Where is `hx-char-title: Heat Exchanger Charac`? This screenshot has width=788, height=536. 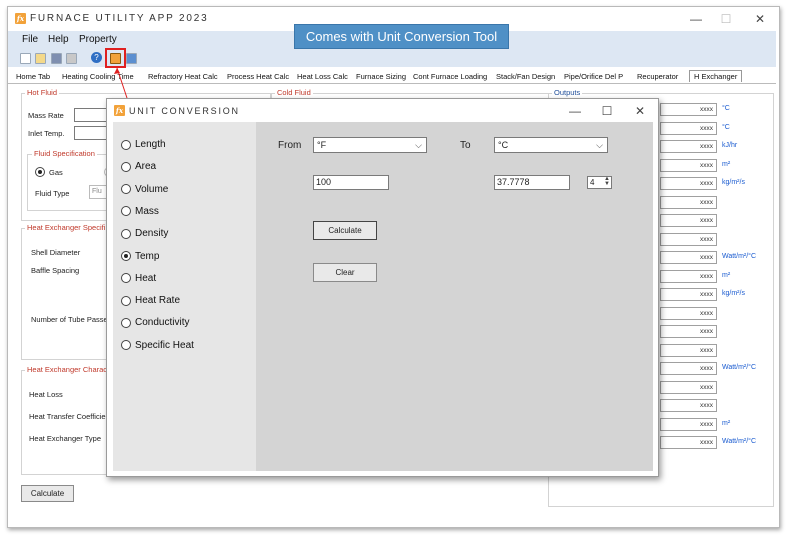 hx-char-title: Heat Exchanger Charac is located at coordinates (67, 369).